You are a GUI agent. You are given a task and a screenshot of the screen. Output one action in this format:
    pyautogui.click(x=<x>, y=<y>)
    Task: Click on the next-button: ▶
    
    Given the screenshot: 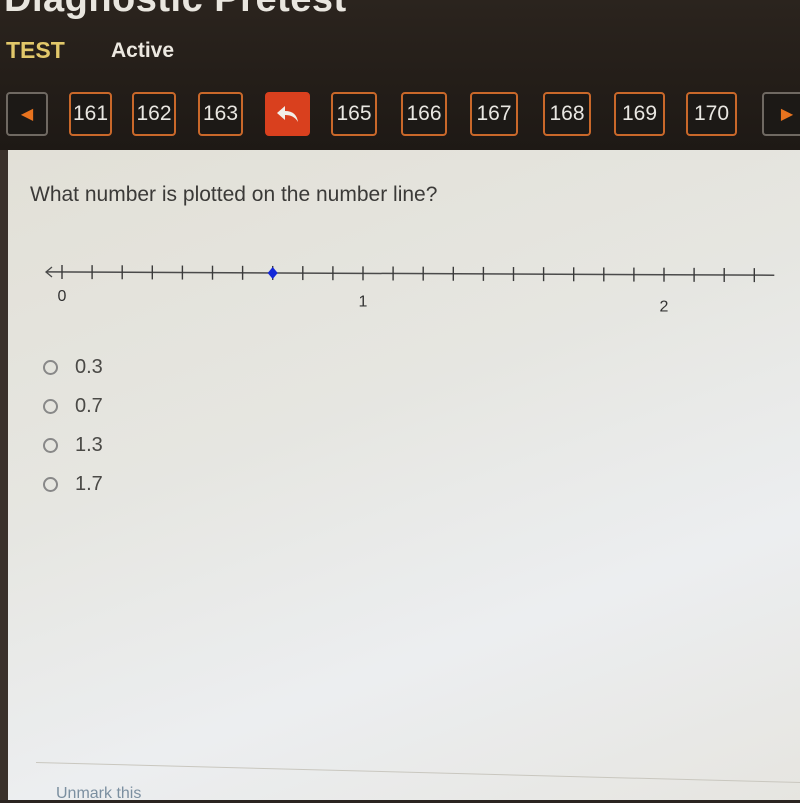 What is the action you would take?
    pyautogui.click(x=781, y=114)
    